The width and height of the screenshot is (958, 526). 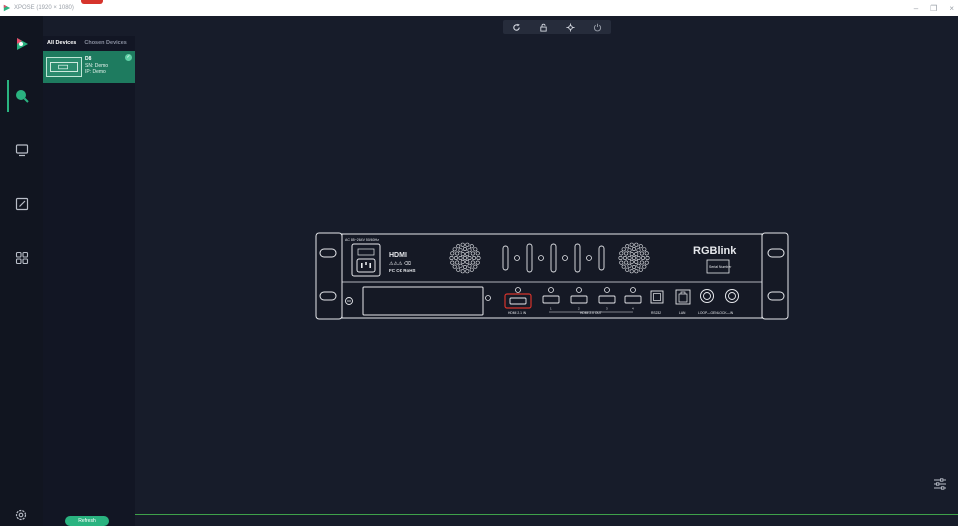 What do you see at coordinates (716, 313) in the screenshot?
I see `genlock-label: LOOP—GENLOCK—IN` at bounding box center [716, 313].